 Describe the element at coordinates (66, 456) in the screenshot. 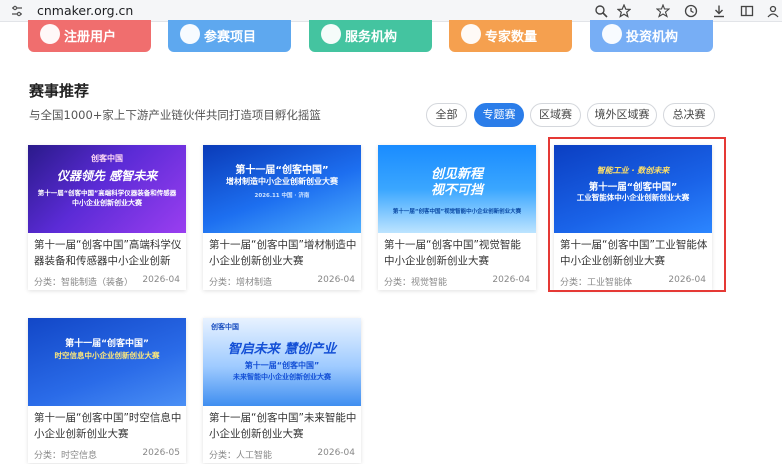

I see `card-category: 分类：时空信息` at that location.